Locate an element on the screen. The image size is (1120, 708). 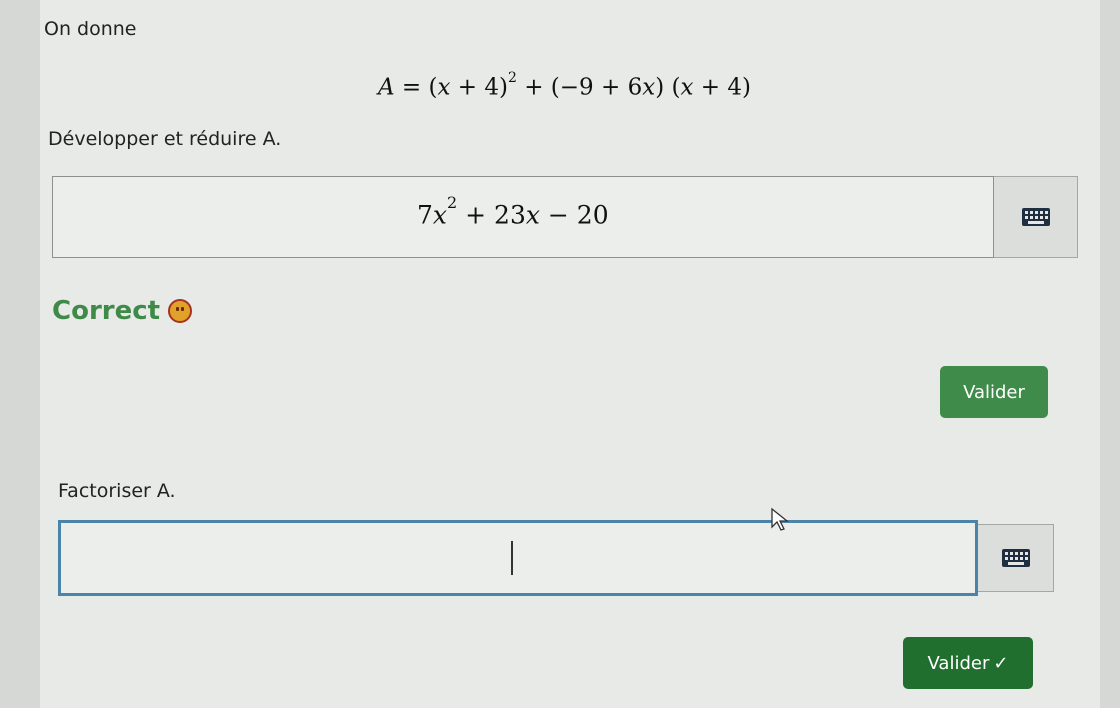
answer-value-develop: 7x2 + 23x − 20 is located at coordinates (513, 211).